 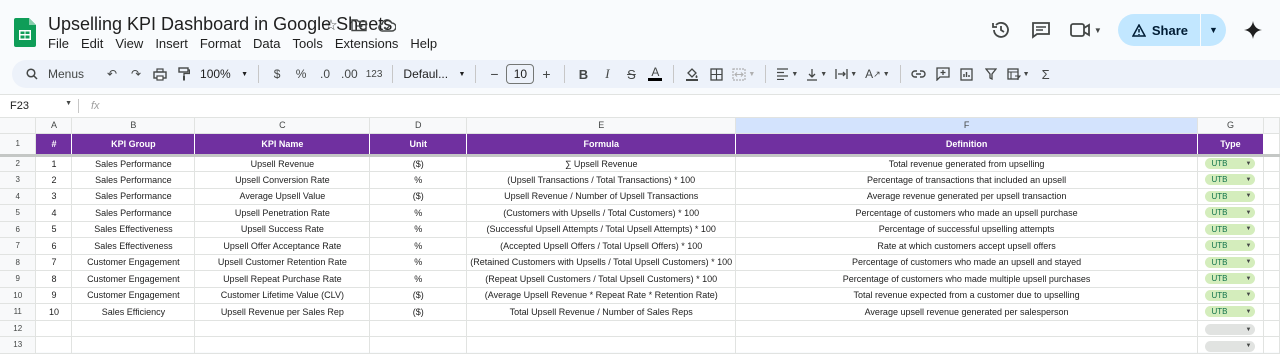 What do you see at coordinates (282, 180) in the screenshot?
I see `cell-kpi-name: Upsell Conversion Rate` at bounding box center [282, 180].